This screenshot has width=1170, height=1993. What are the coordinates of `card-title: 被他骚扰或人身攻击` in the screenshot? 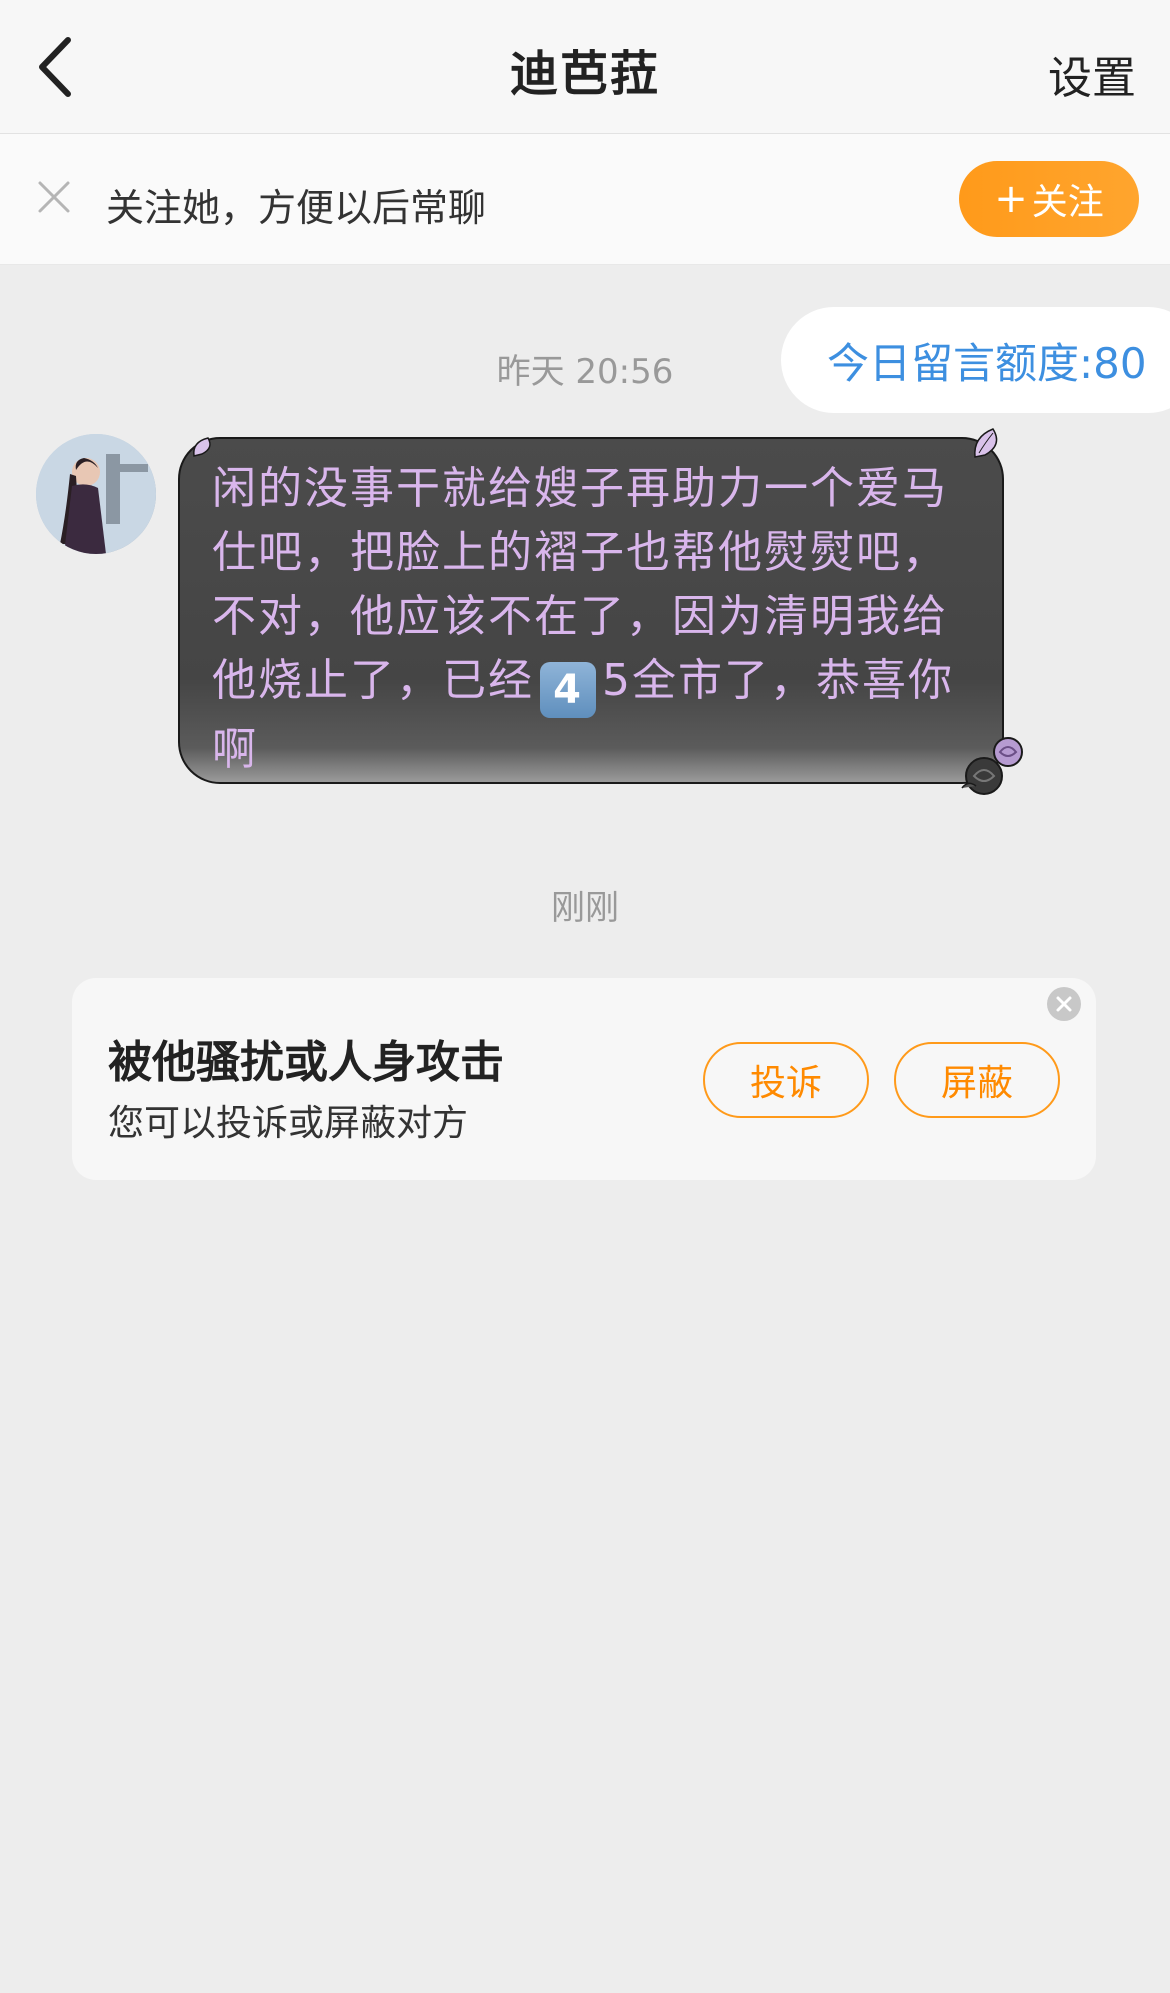 It's located at (306, 1062).